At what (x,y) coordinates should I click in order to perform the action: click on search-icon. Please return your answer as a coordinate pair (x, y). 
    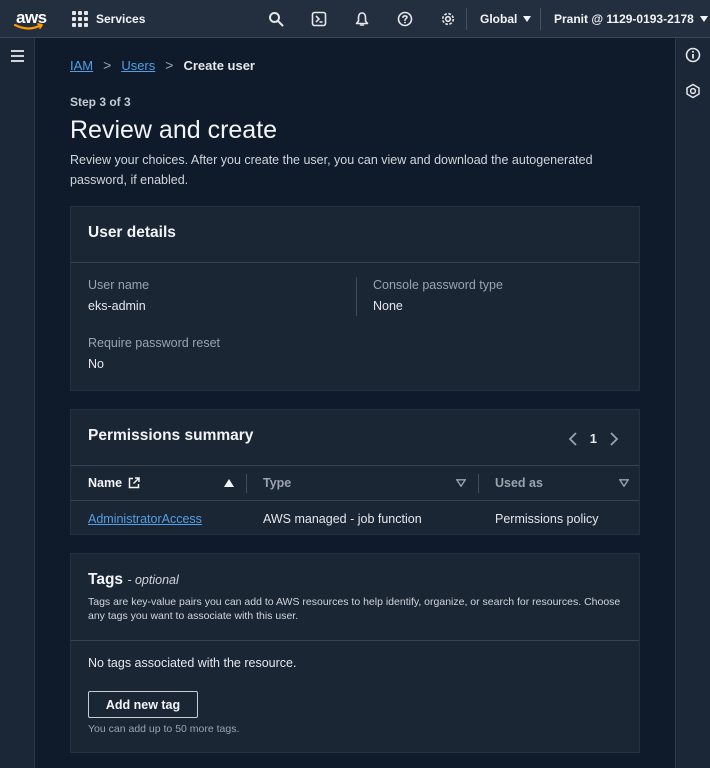
    Looking at the image, I should click on (275, 19).